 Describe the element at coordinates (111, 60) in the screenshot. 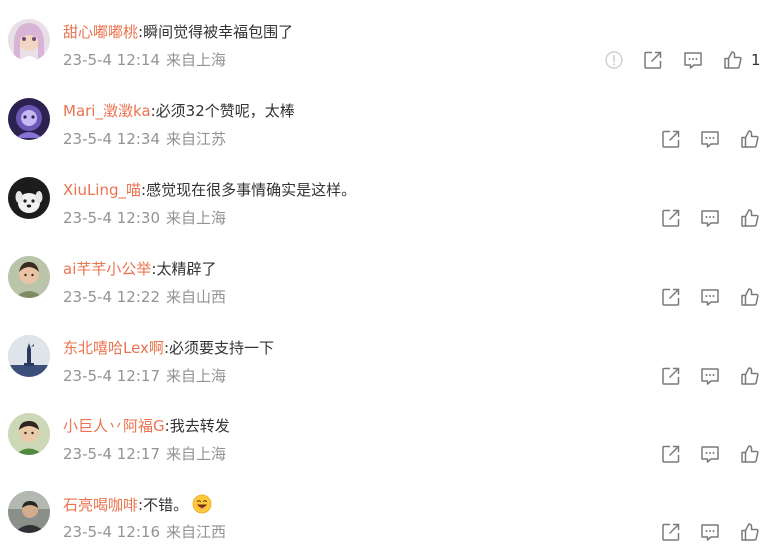

I see `comment-timestamp: 23-5-4 12:14` at that location.